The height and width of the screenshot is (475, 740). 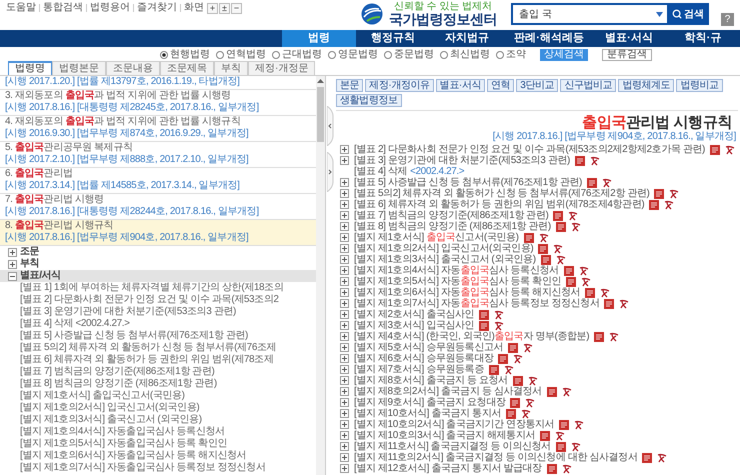 What do you see at coordinates (458, 281) in the screenshot?
I see `attachment-title: [별지 제1호의5서식] 자동출입국심사 등록 확인인` at bounding box center [458, 281].